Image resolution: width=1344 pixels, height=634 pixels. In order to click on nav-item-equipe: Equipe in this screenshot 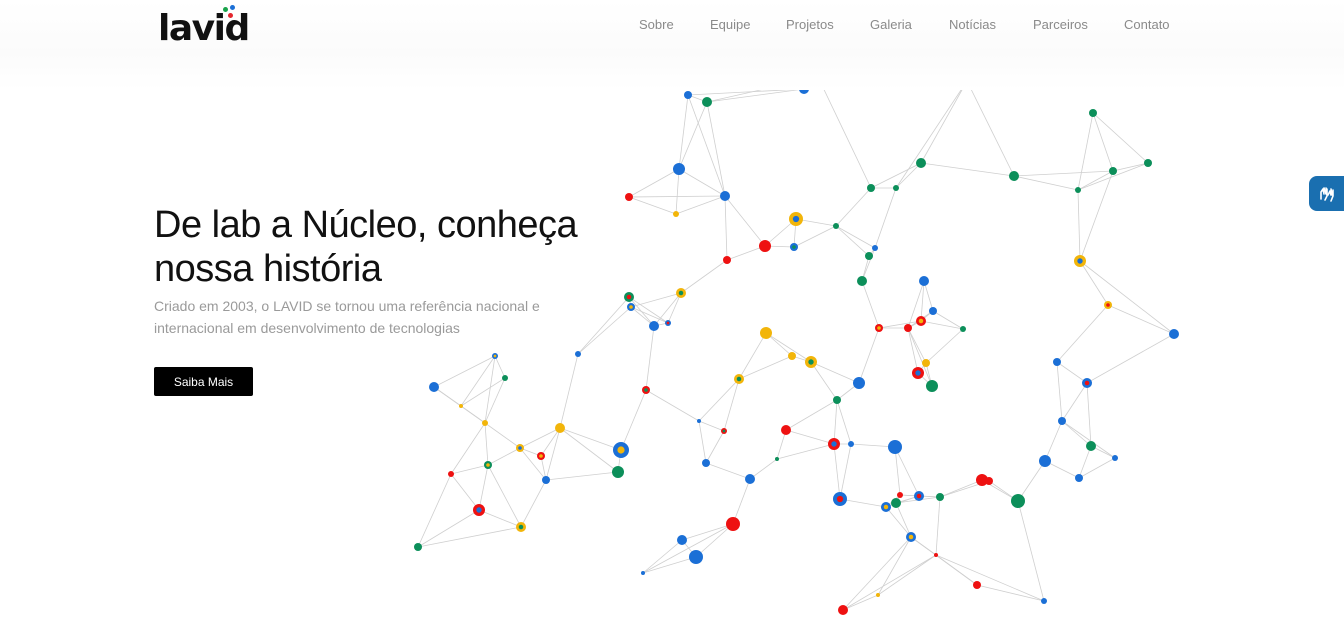, I will do `click(730, 25)`.